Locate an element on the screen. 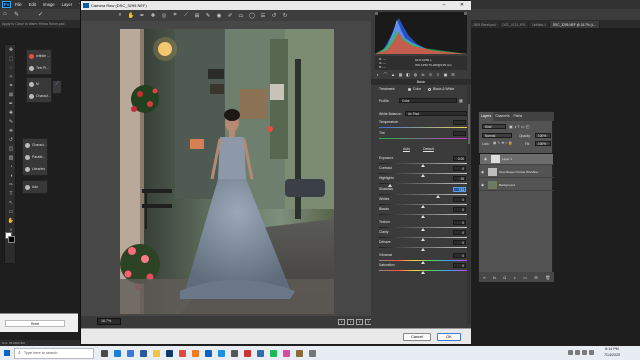 This screenshot has width=640, height=360. blacks-slider-thumb is located at coordinates (423, 216).